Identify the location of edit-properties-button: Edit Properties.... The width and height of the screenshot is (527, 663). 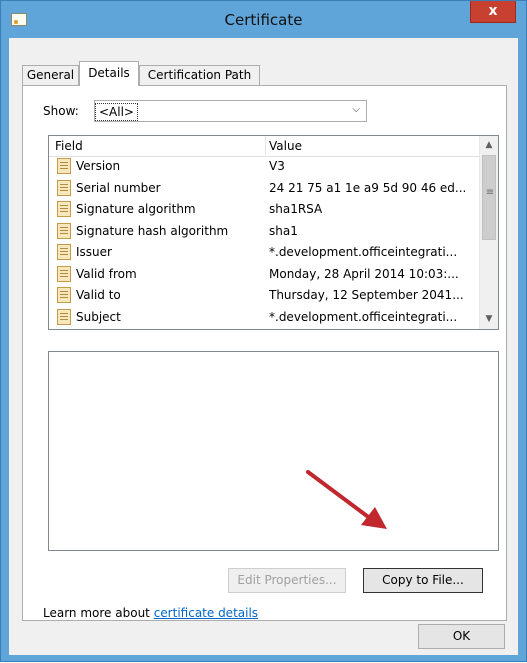
(287, 580).